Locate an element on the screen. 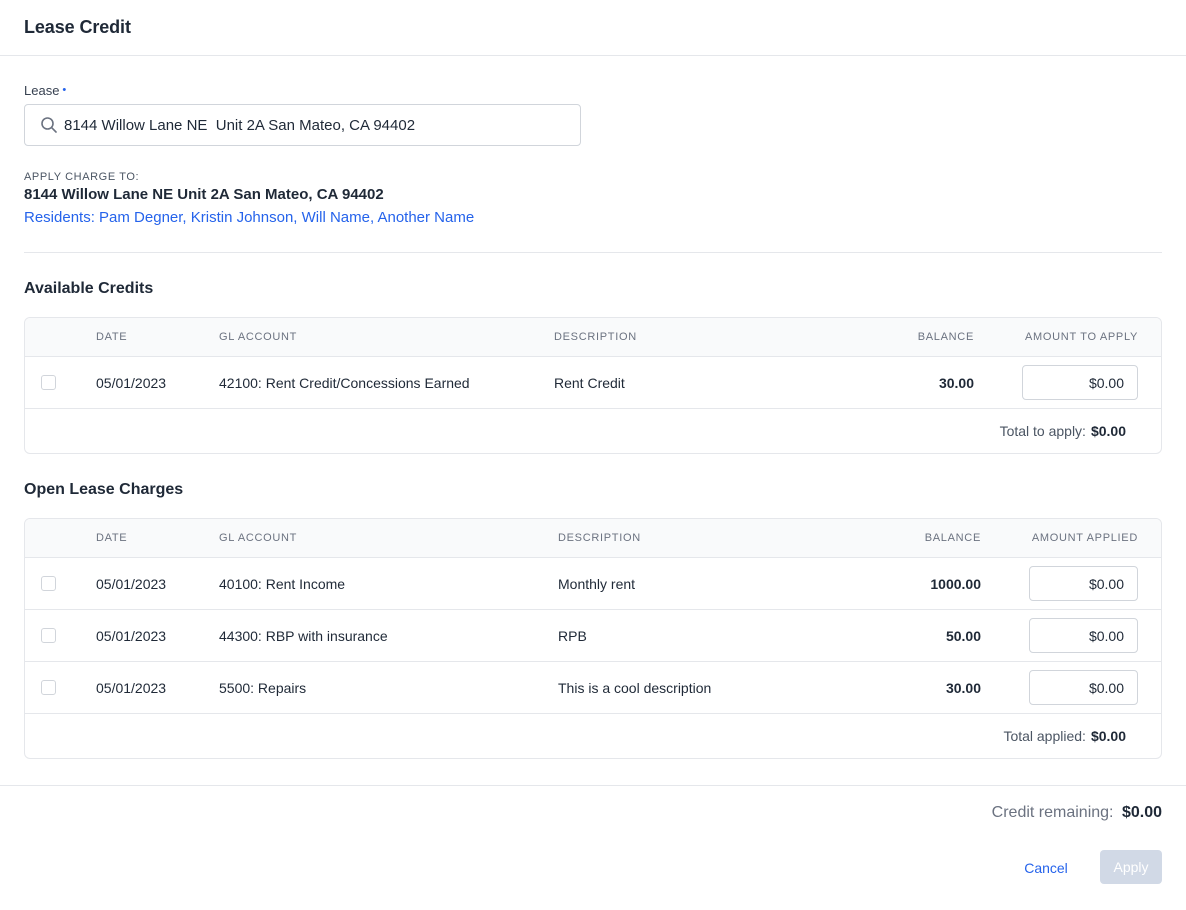 The width and height of the screenshot is (1186, 910). row-description: Rent Credit is located at coordinates (589, 382).